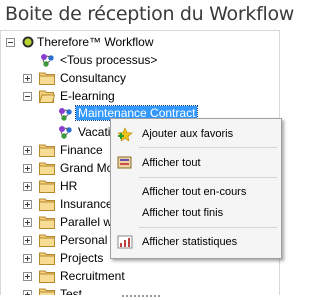 The image size is (320, 300). What do you see at coordinates (87, 168) in the screenshot?
I see `tree-item-label: Grand Mo` at bounding box center [87, 168].